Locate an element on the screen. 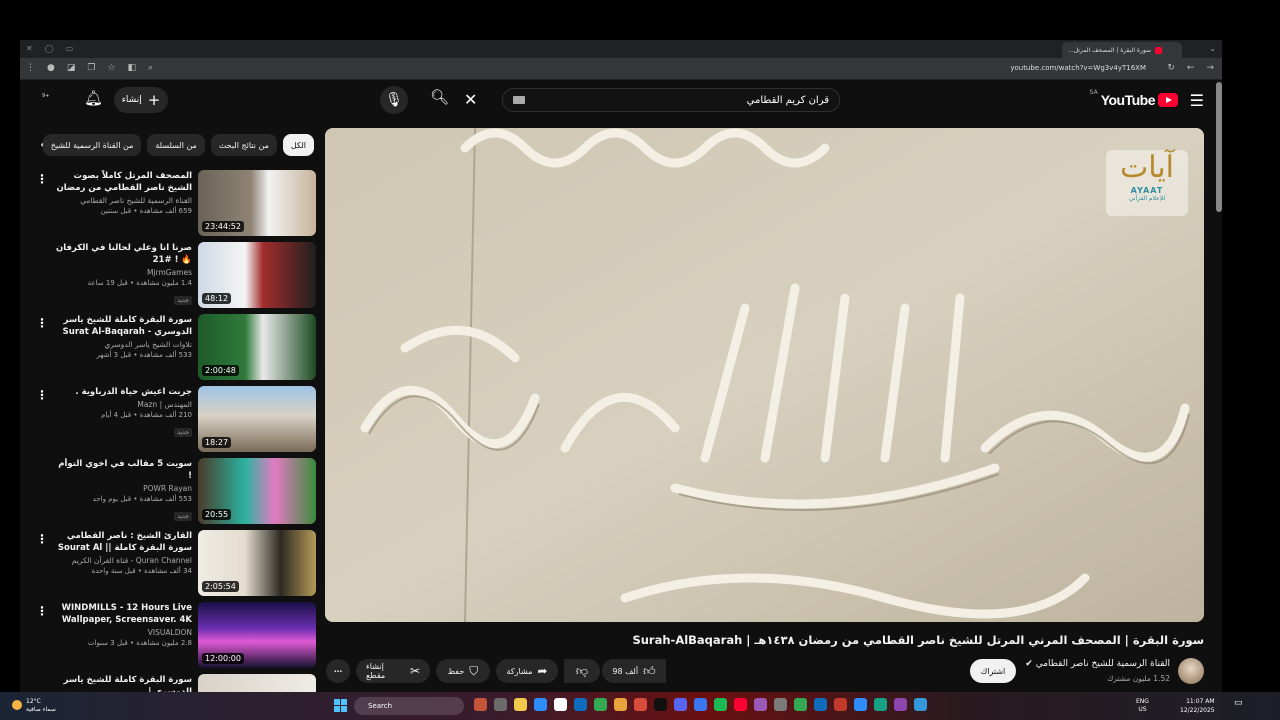 Image resolution: width=1280 pixels, height=720 pixels. subscribe-button: اشتراك is located at coordinates (993, 671).